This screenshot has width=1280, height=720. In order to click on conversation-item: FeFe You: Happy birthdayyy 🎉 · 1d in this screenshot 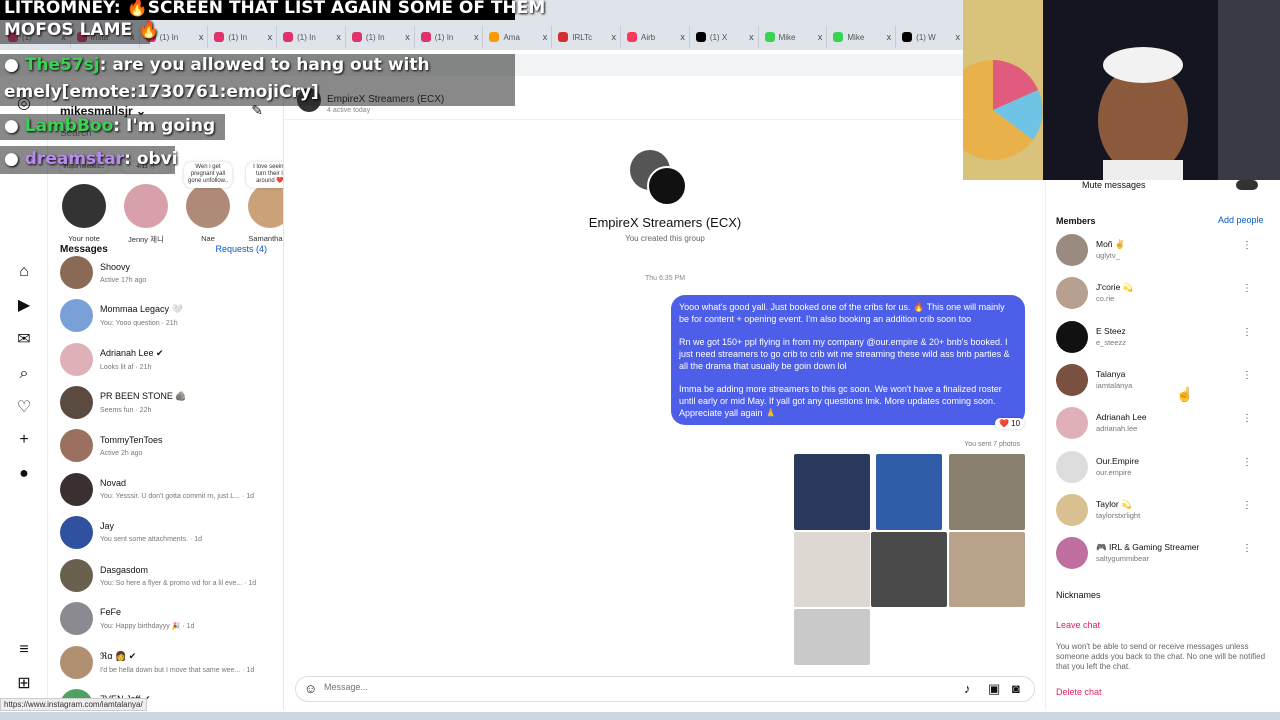, I will do `click(170, 618)`.